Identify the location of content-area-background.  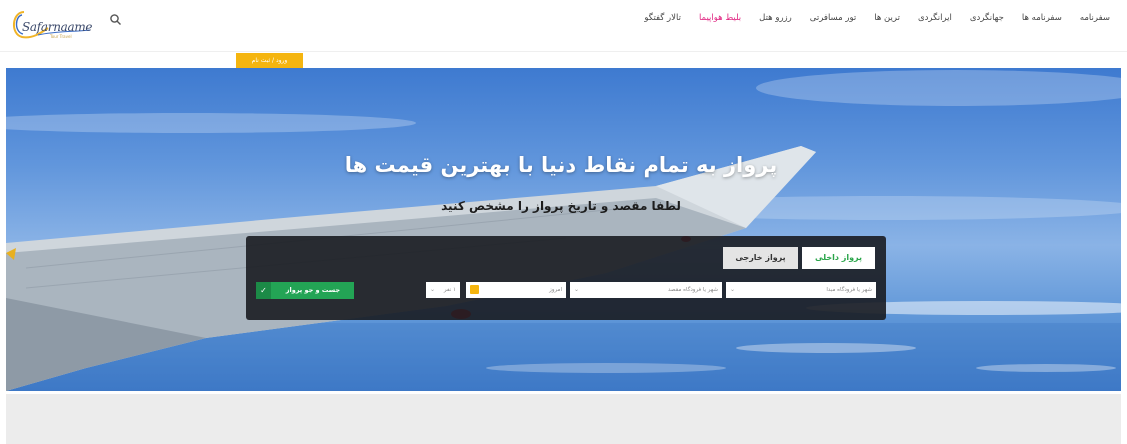
(563, 419).